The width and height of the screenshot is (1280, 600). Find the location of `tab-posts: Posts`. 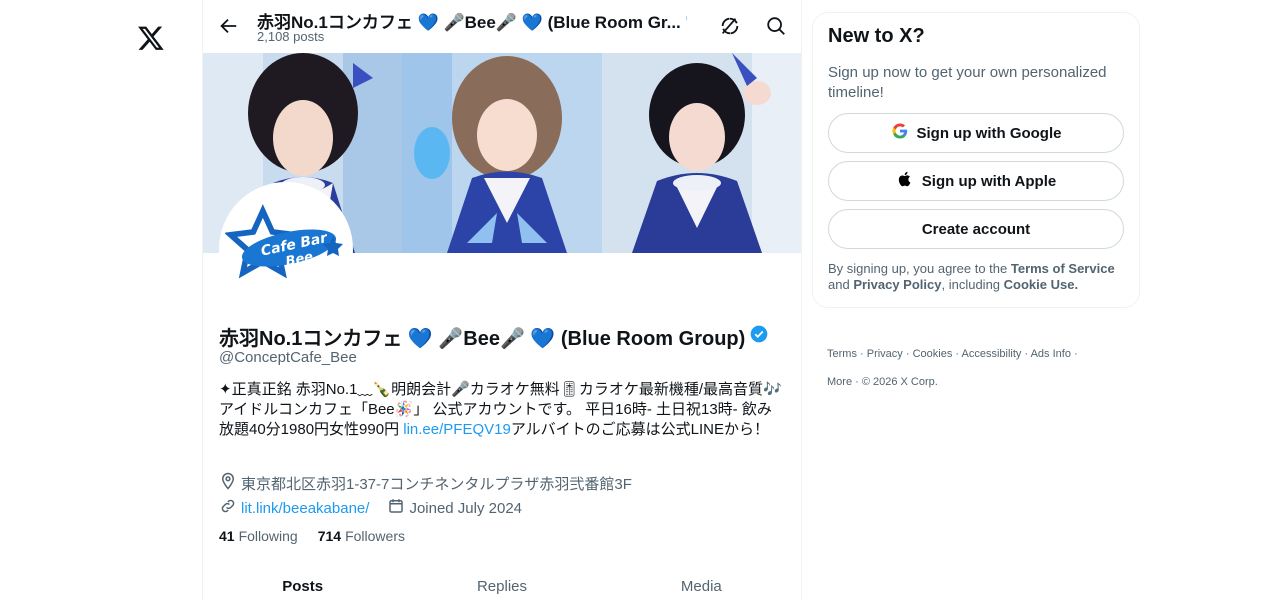

tab-posts: Posts is located at coordinates (302, 582).